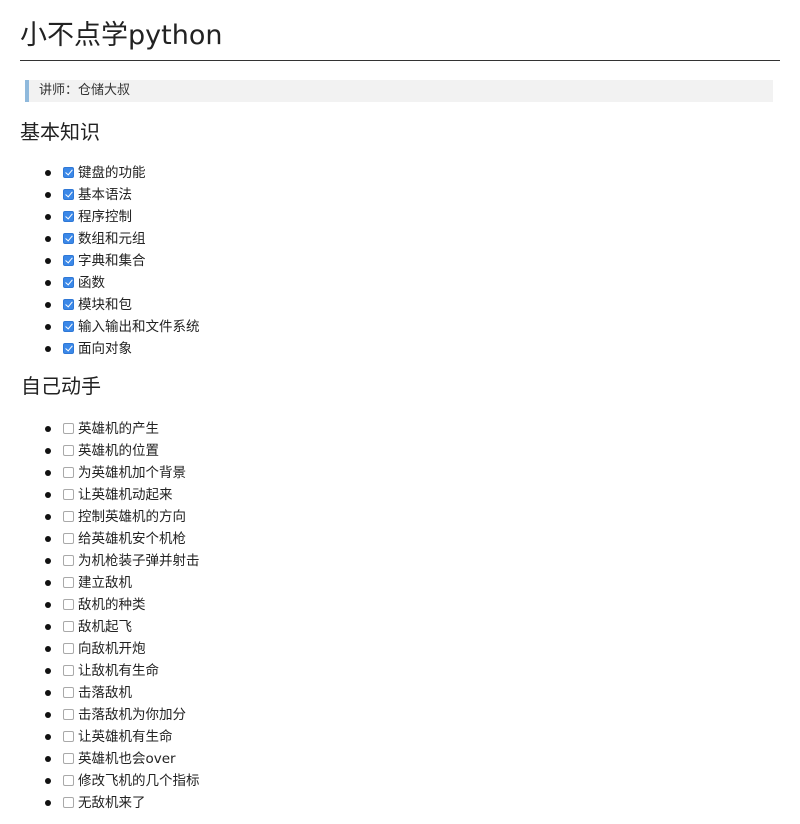 This screenshot has height=824, width=800. I want to click on task-list-item: 基本语法, so click(400, 195).